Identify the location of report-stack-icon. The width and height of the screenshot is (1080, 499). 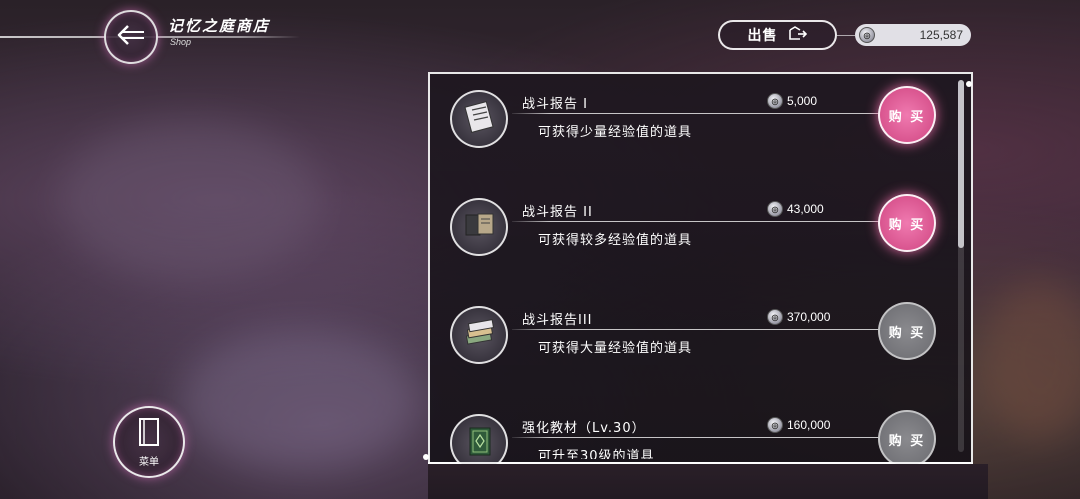
(479, 335).